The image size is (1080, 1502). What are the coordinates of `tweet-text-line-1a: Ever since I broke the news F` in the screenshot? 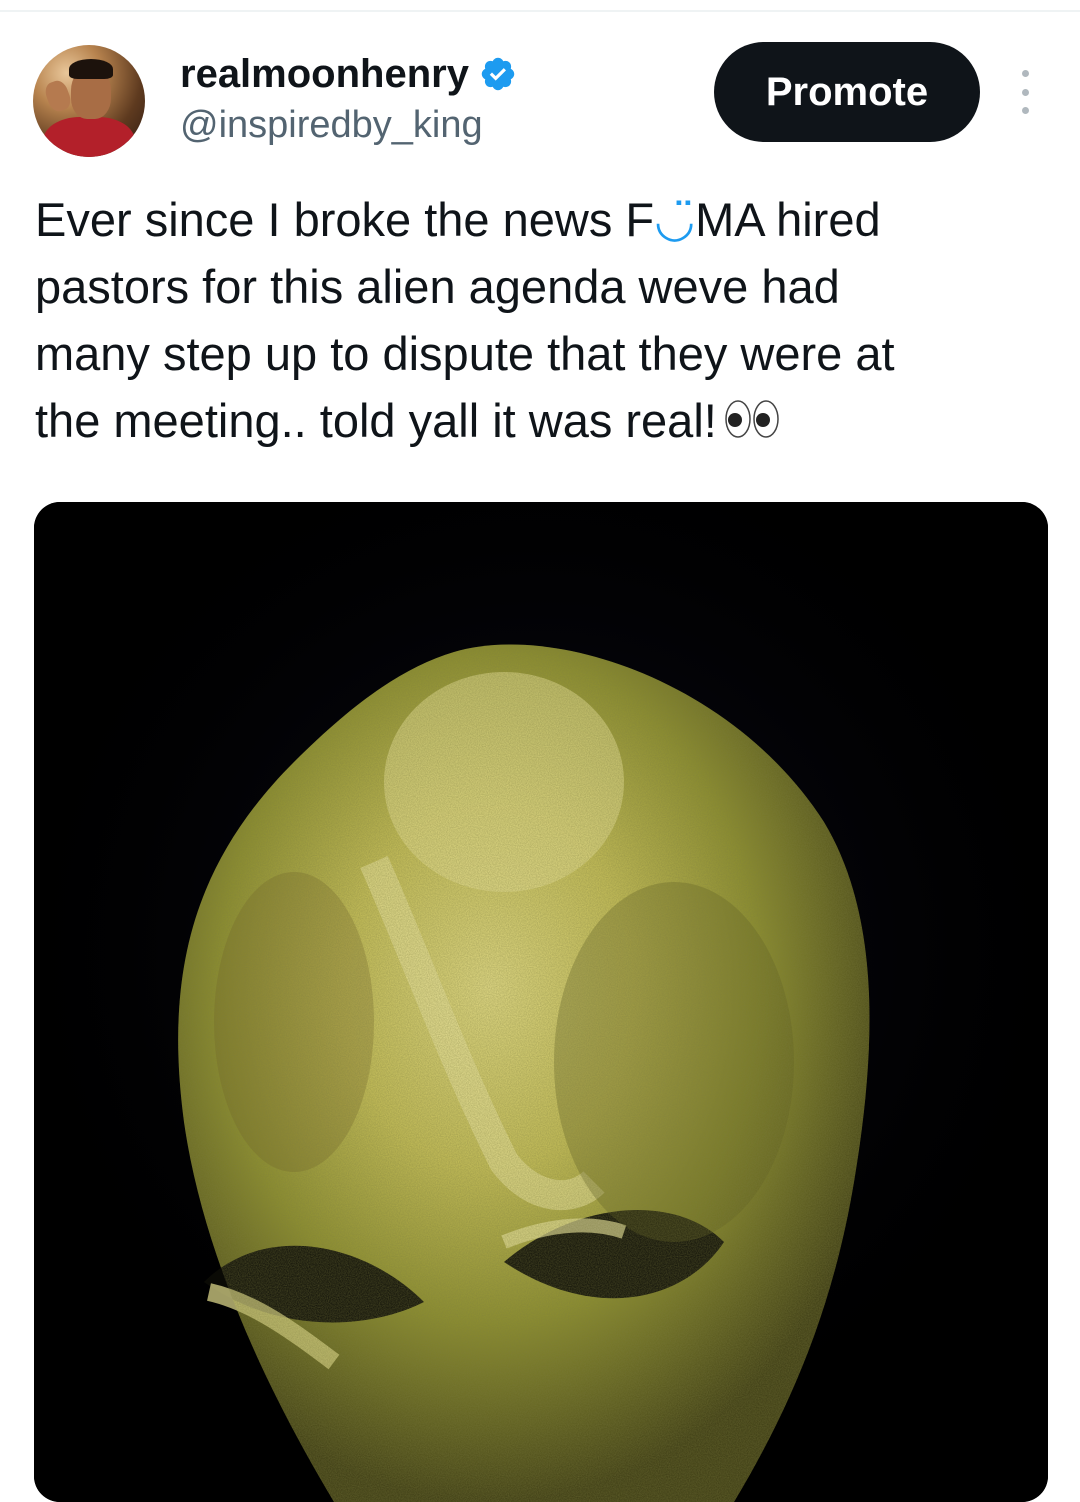 It's located at (345, 219).